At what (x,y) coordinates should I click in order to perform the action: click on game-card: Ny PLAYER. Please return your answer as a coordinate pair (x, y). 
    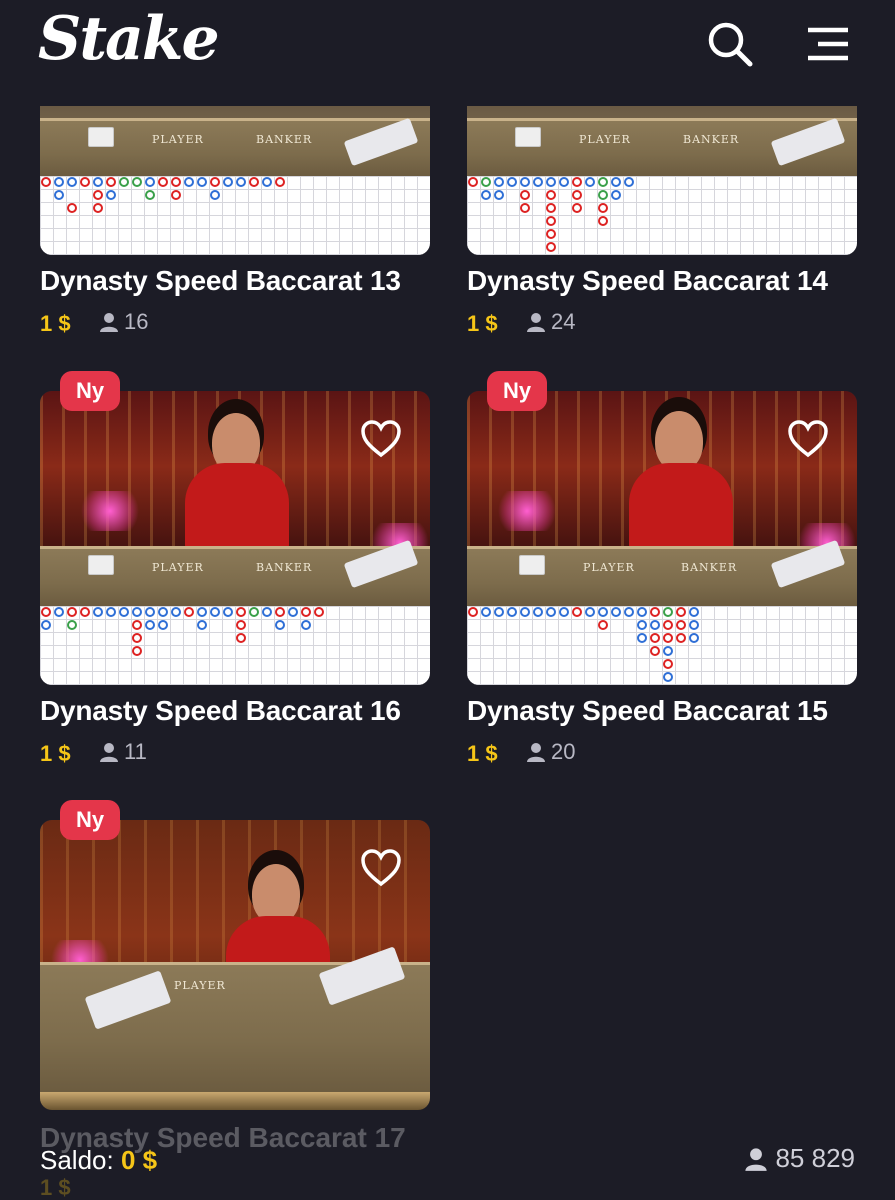
    Looking at the image, I should click on (235, 955).